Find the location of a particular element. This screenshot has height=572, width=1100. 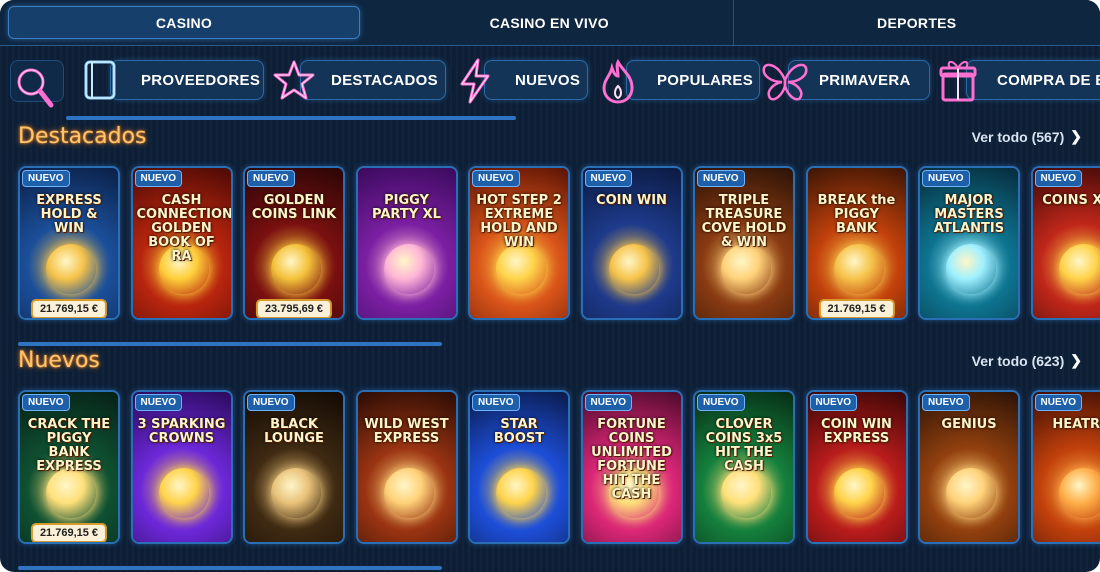

game-card: 3 SPARKING CROWNS NUEVO is located at coordinates (181, 467).